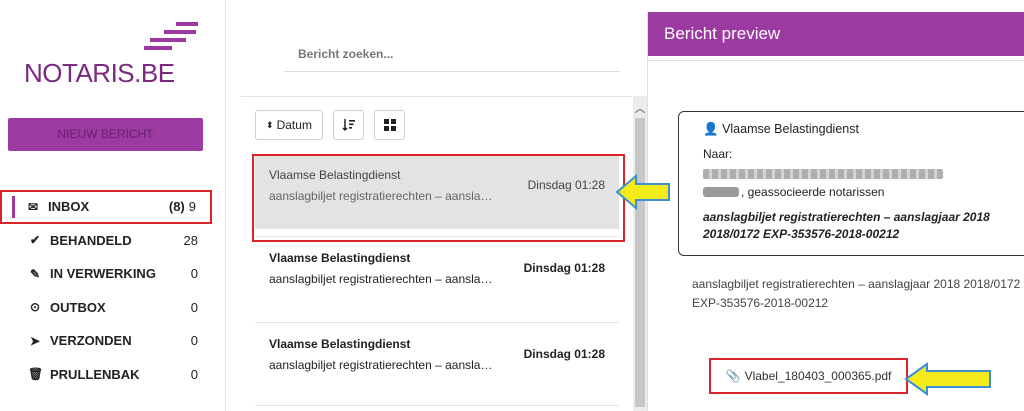 This screenshot has width=1024, height=411. Describe the element at coordinates (438, 198) in the screenshot. I see `highlight-box-selected-message` at that location.